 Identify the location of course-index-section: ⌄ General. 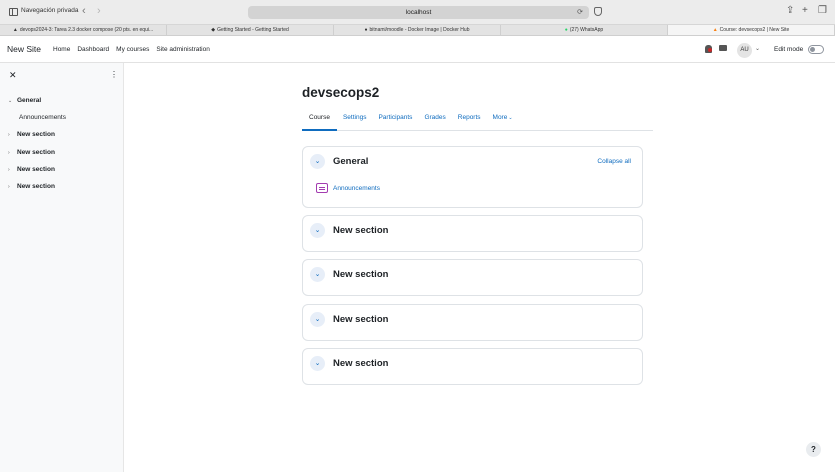
(24, 100).